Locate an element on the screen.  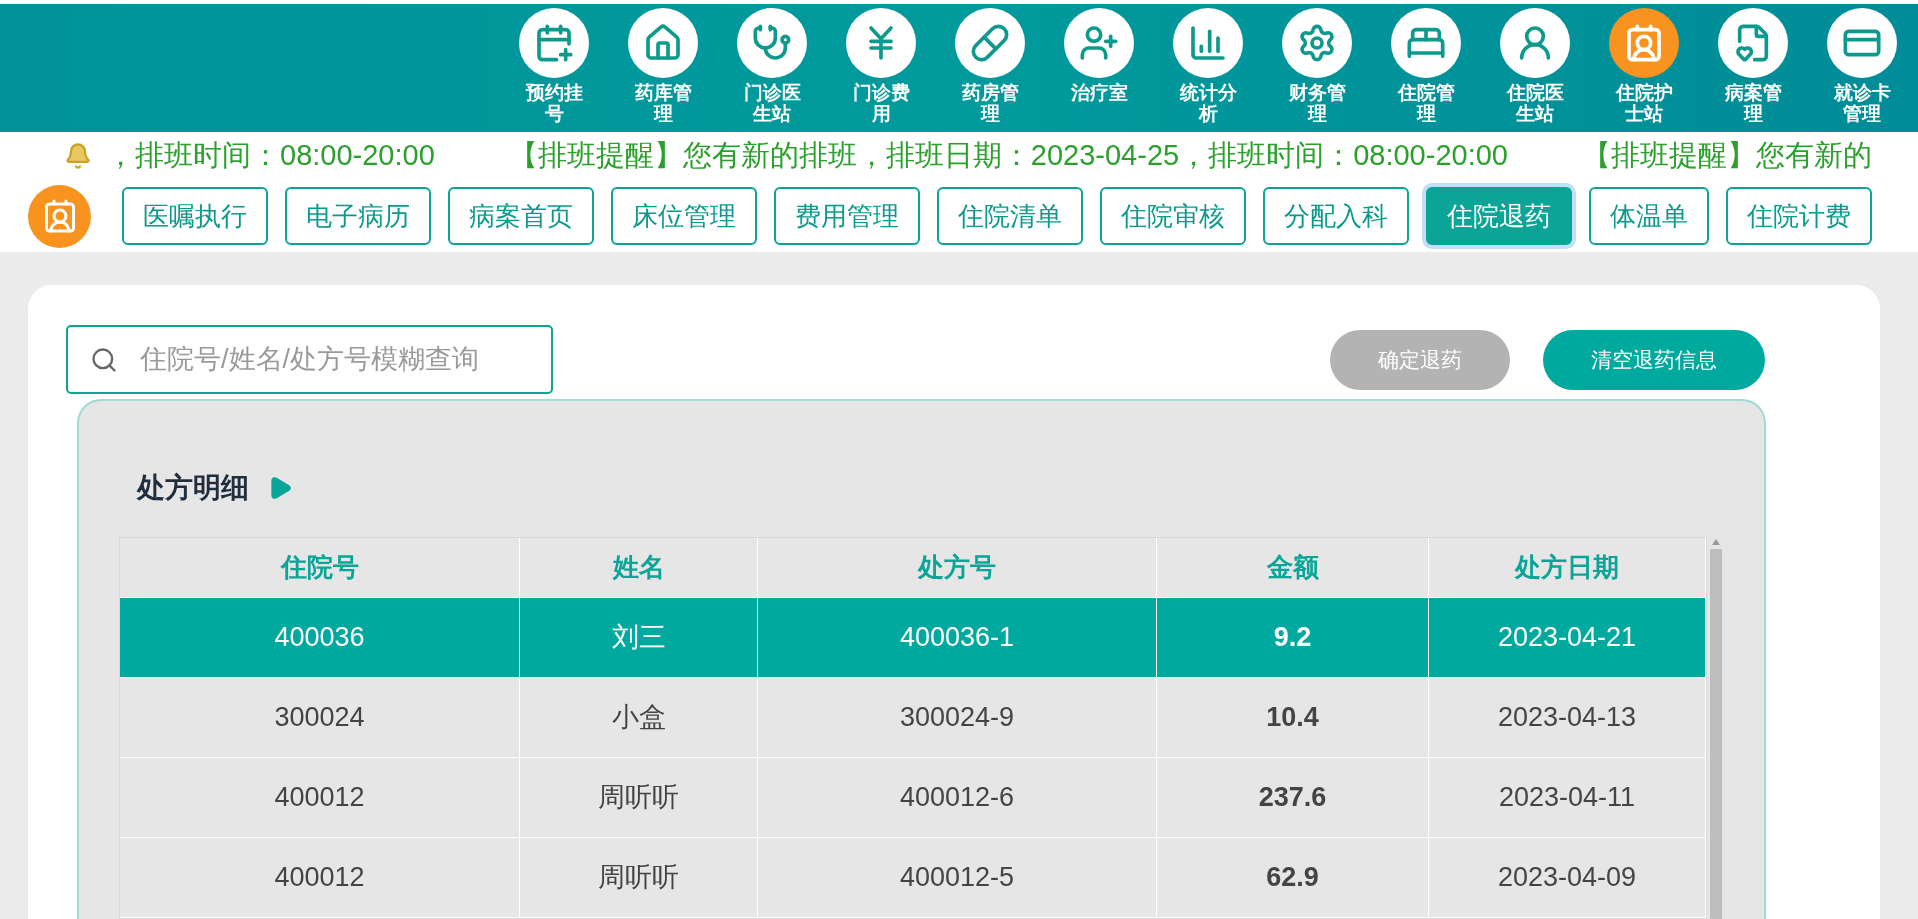
column-header: 金额 is located at coordinates (1293, 567).